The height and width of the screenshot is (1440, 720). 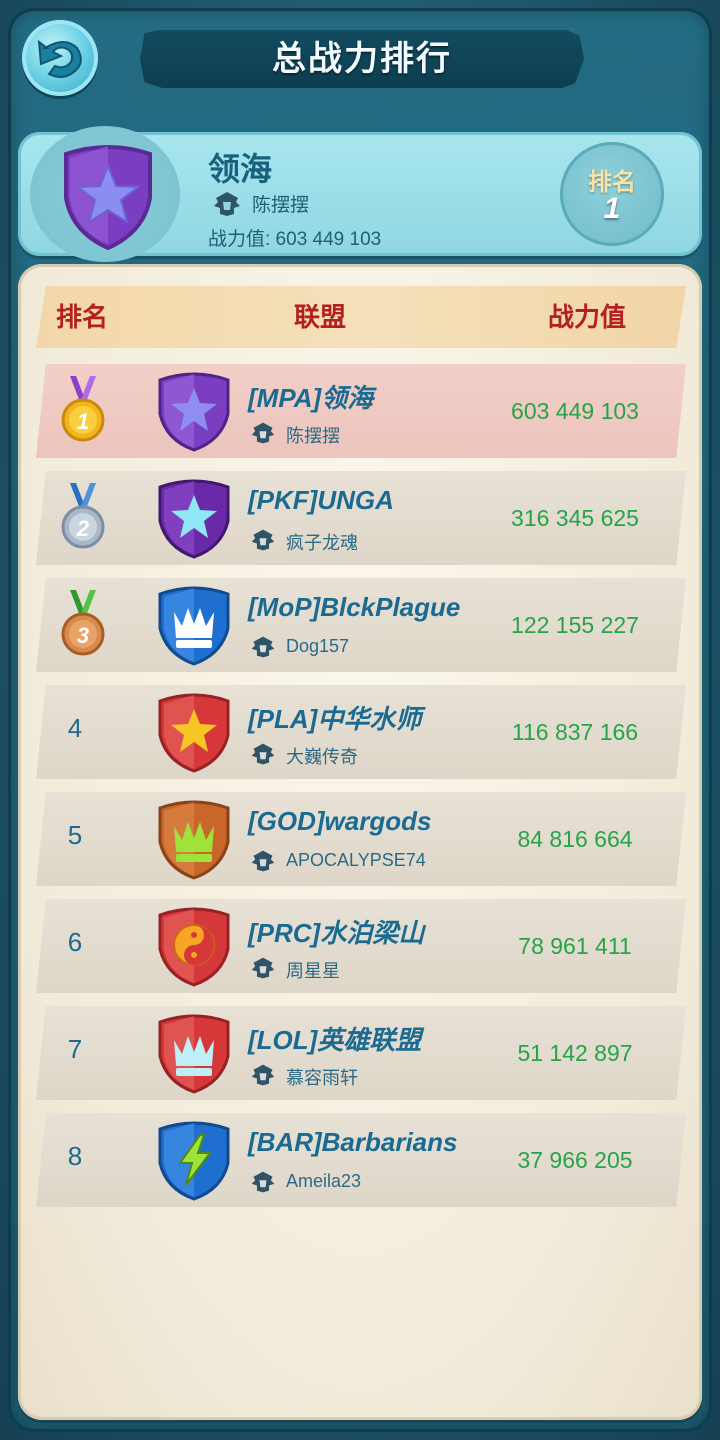 What do you see at coordinates (75, 942) in the screenshot?
I see `rank-number: 6` at bounding box center [75, 942].